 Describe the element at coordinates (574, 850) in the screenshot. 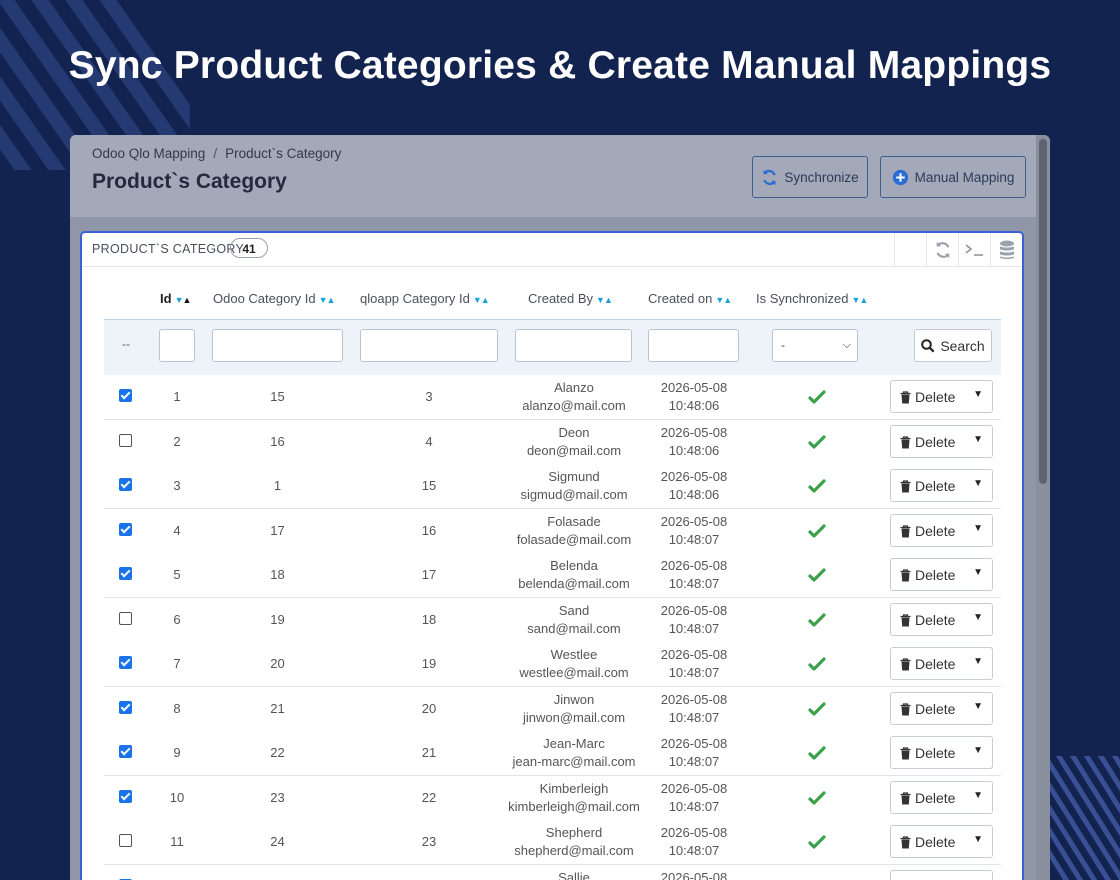

I see `creator-email: shepherd@mail.com` at that location.